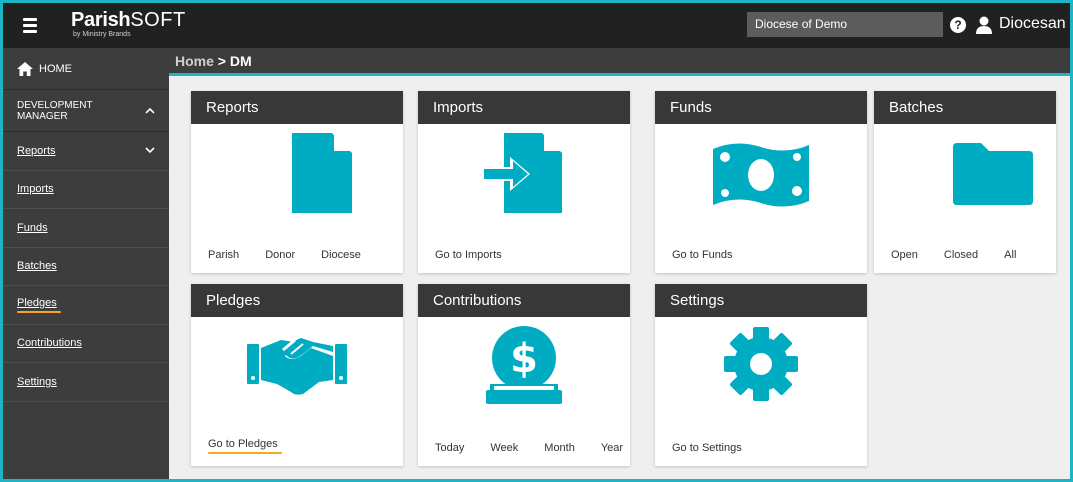  Describe the element at coordinates (542, 448) in the screenshot. I see `card-links: Today Week Month Year` at that location.